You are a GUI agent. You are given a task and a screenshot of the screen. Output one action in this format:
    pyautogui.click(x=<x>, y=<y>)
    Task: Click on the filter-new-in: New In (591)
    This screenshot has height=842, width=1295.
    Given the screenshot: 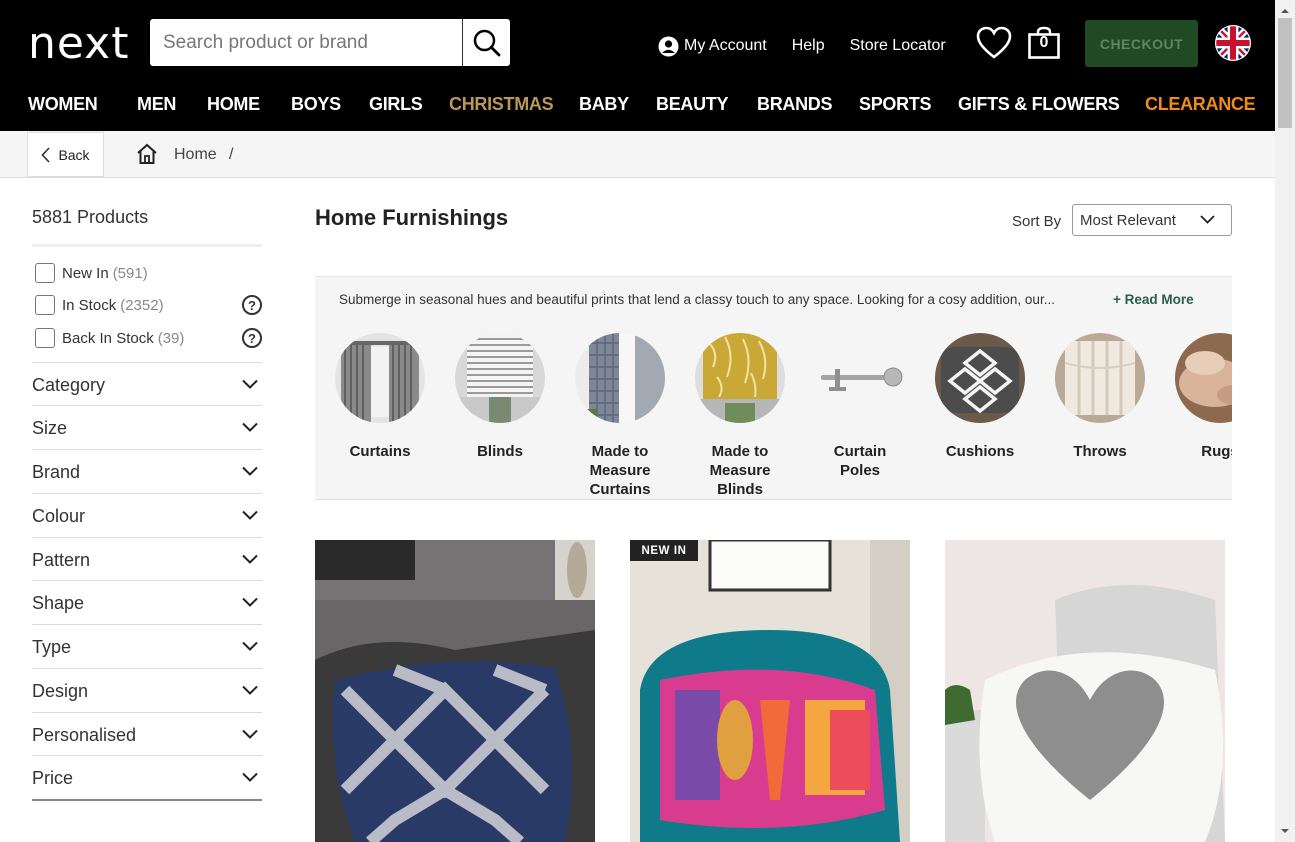 What is the action you would take?
    pyautogui.click(x=91, y=273)
    